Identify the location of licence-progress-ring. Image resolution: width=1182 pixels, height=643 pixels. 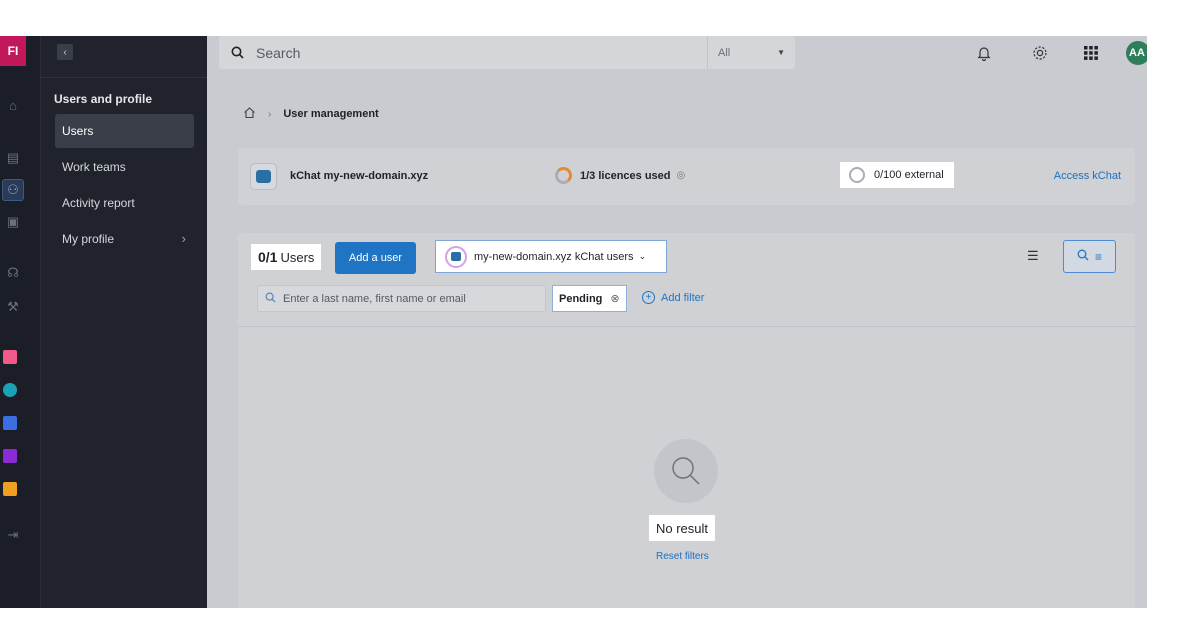
(563, 175).